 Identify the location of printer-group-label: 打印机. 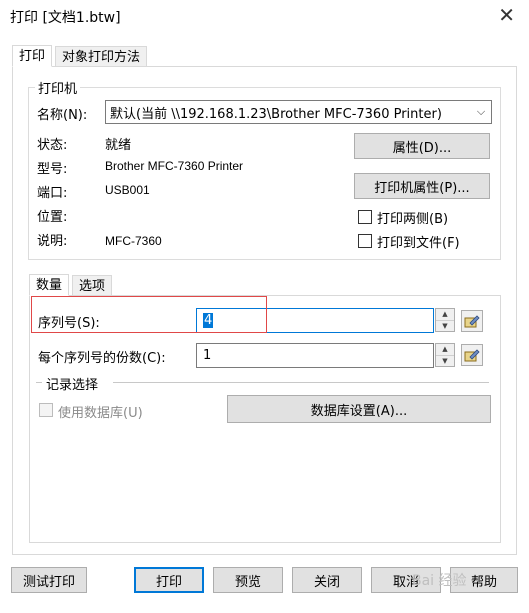
(58, 87).